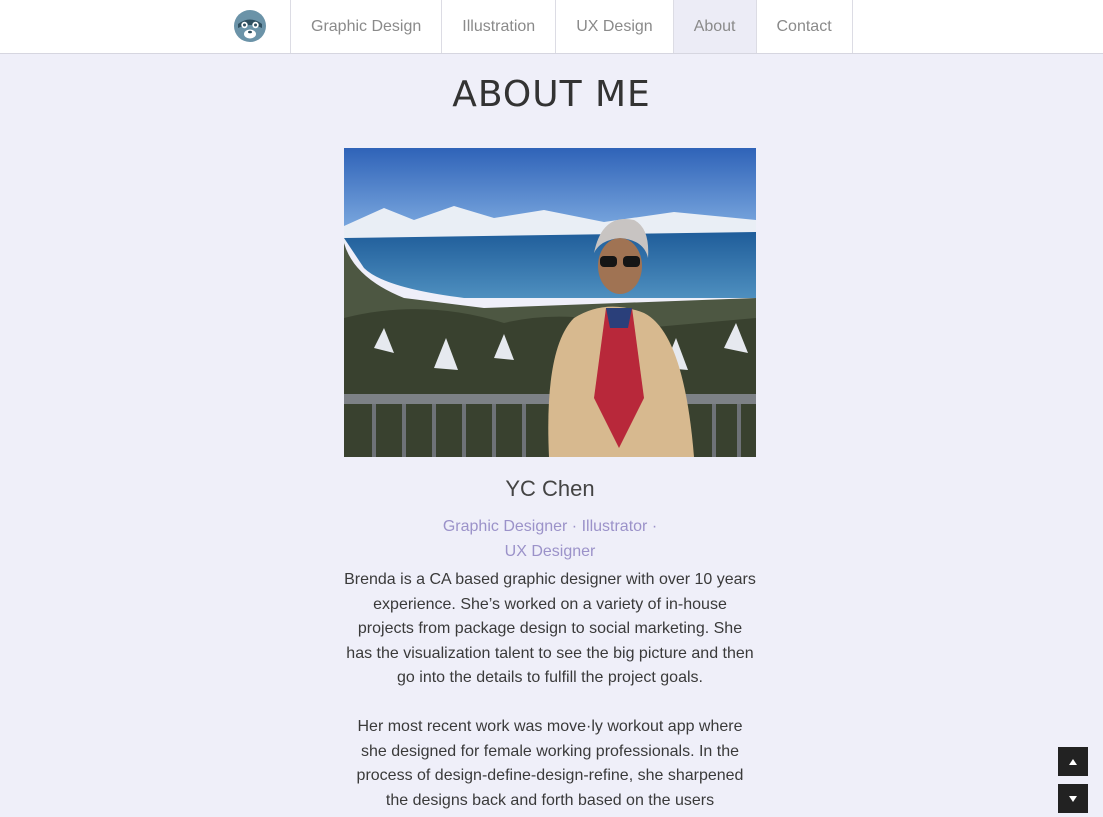  I want to click on arrow-down-icon, so click(1073, 798).